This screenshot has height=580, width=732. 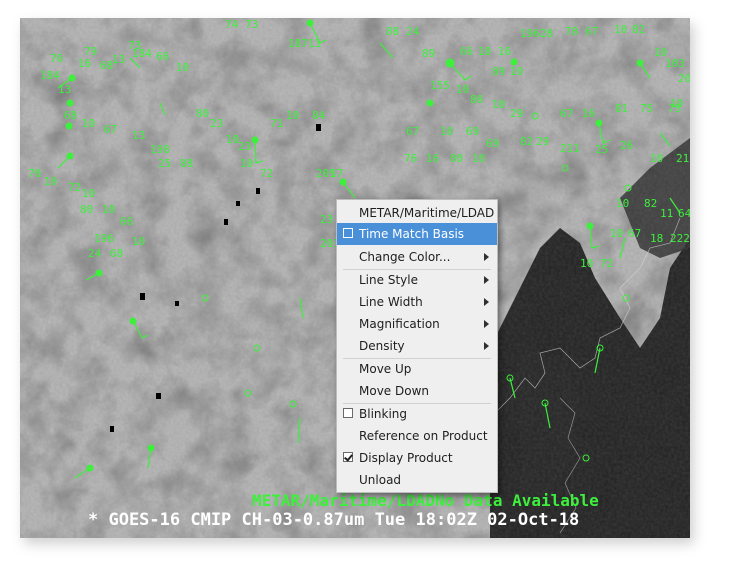 I want to click on station-value: 78, so click(x=572, y=31).